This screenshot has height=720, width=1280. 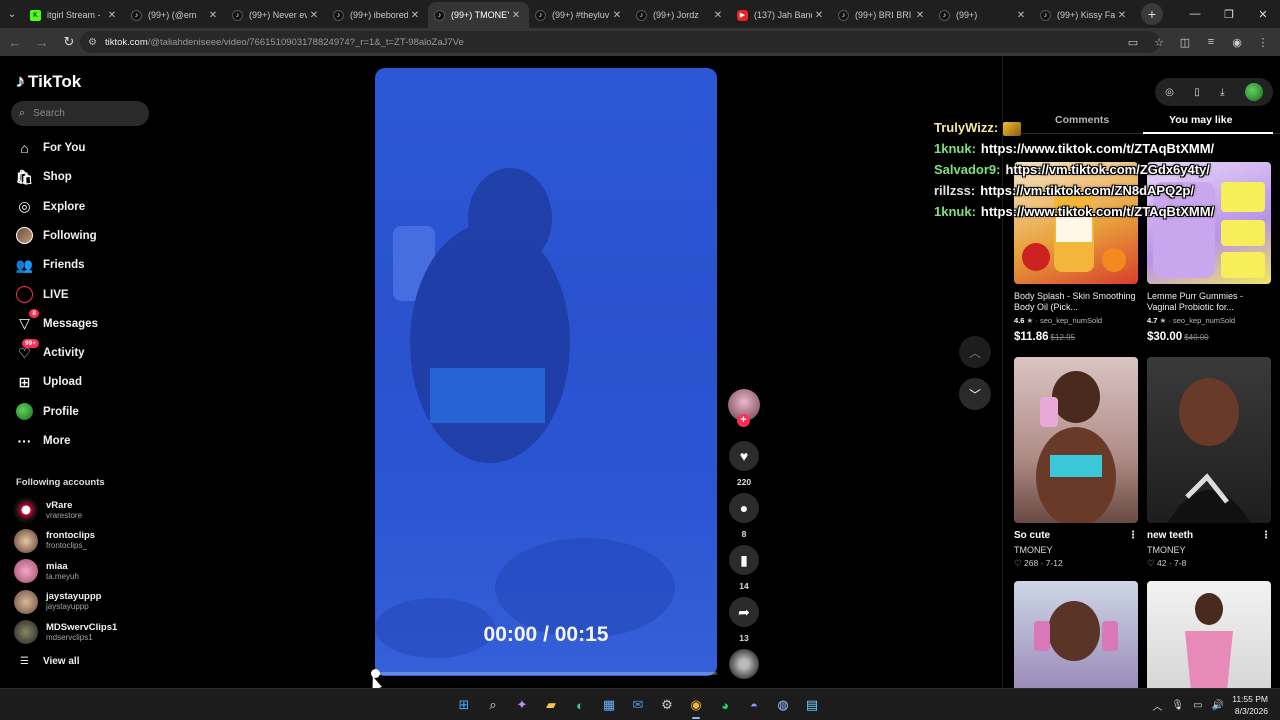 I want to click on previous-video-button: ︿, so click(x=975, y=352).